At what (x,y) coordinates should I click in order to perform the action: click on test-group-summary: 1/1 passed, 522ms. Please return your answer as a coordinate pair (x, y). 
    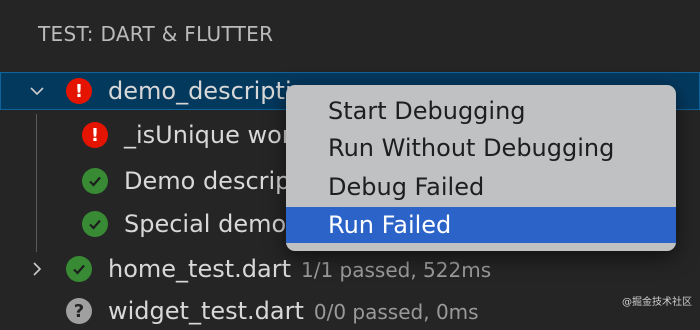
    Looking at the image, I should click on (396, 270).